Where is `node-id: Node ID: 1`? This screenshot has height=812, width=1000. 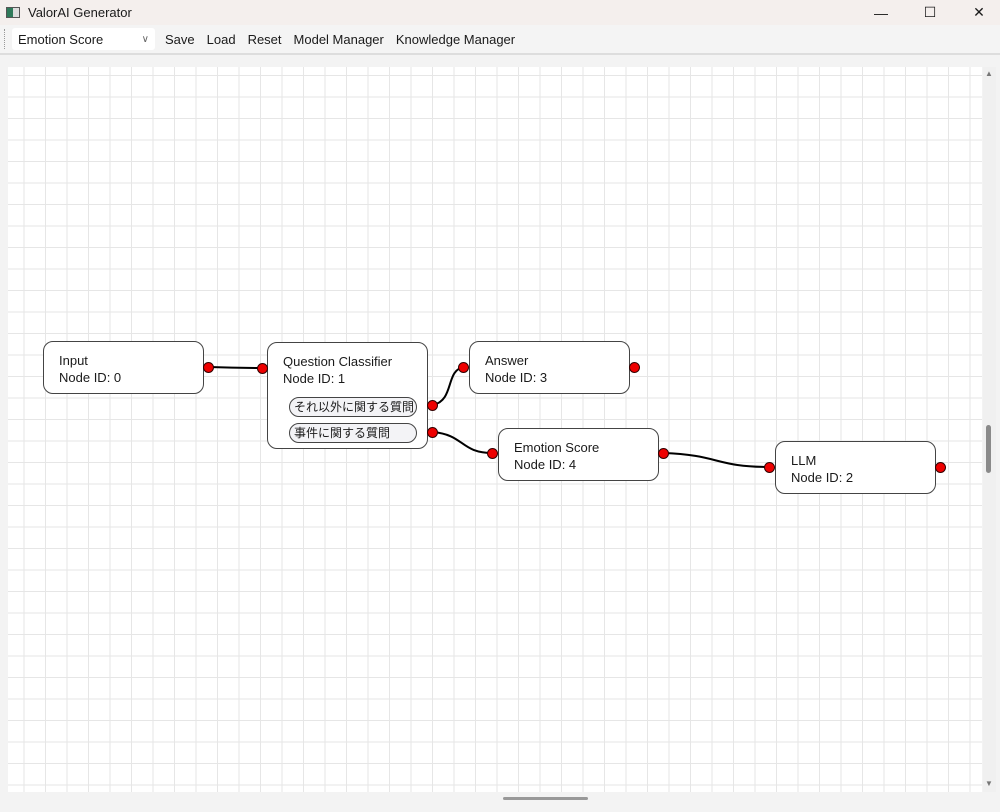 node-id: Node ID: 1 is located at coordinates (314, 378).